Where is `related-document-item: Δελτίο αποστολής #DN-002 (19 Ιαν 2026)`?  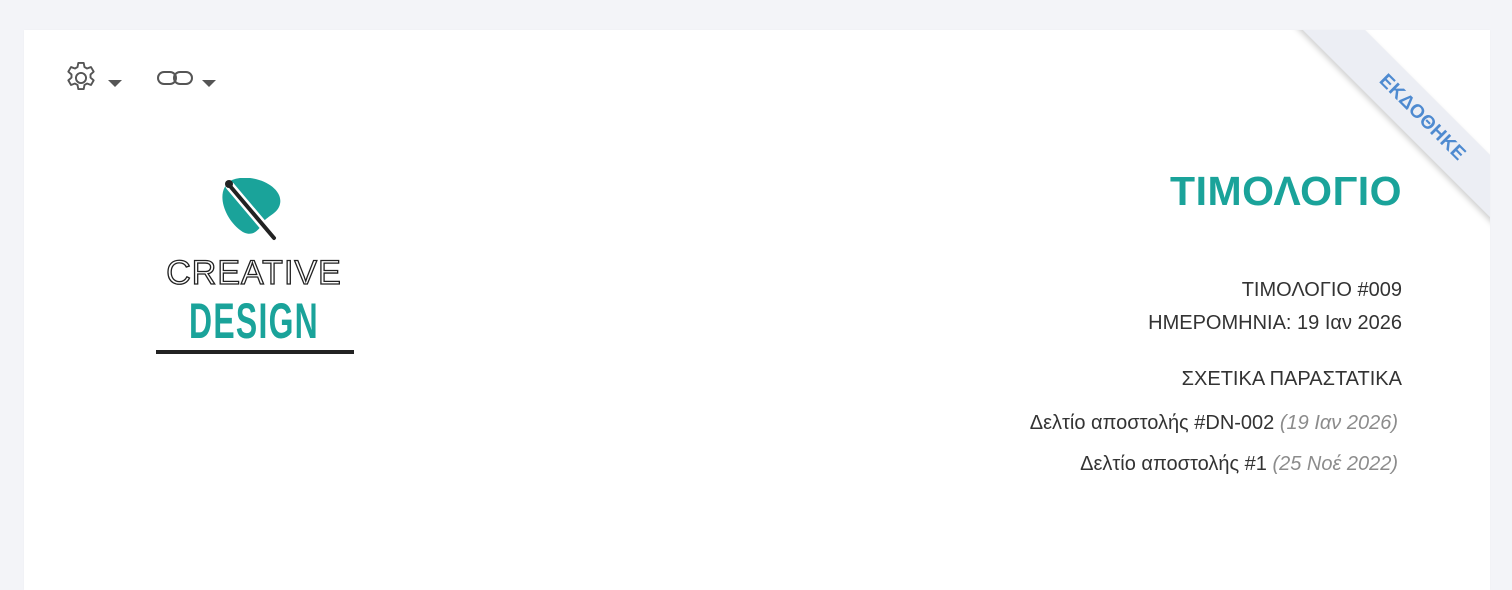
related-document-item: Δελτίο αποστολής #DN-002 (19 Ιαν 2026) is located at coordinates (1214, 423).